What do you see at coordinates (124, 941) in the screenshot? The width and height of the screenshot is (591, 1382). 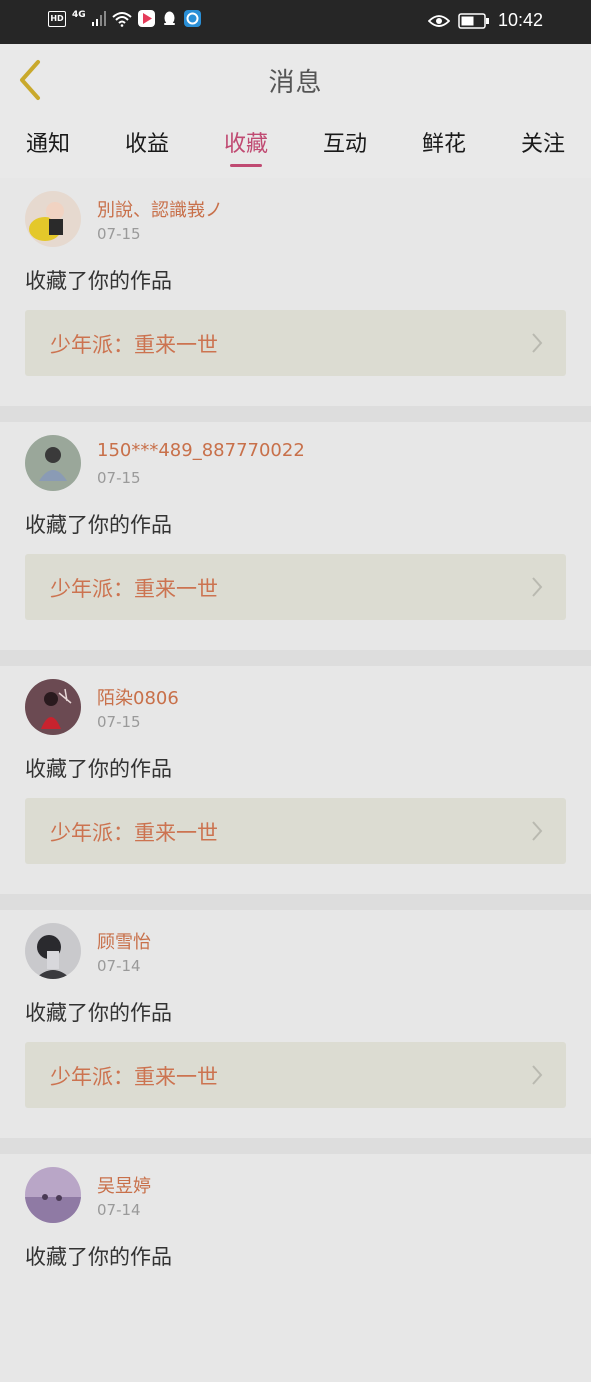 I see `username: 顾雪怡` at bounding box center [124, 941].